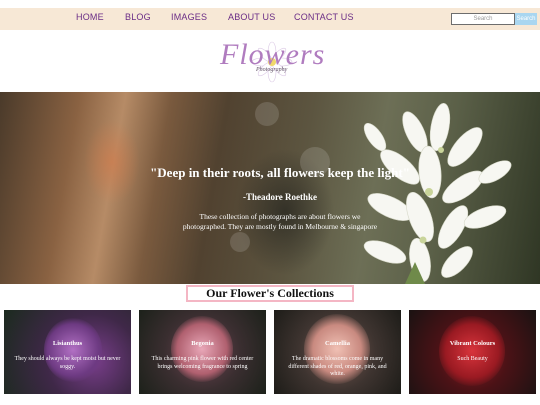  What do you see at coordinates (437, 193) in the screenshot?
I see `white-flower-image` at bounding box center [437, 193].